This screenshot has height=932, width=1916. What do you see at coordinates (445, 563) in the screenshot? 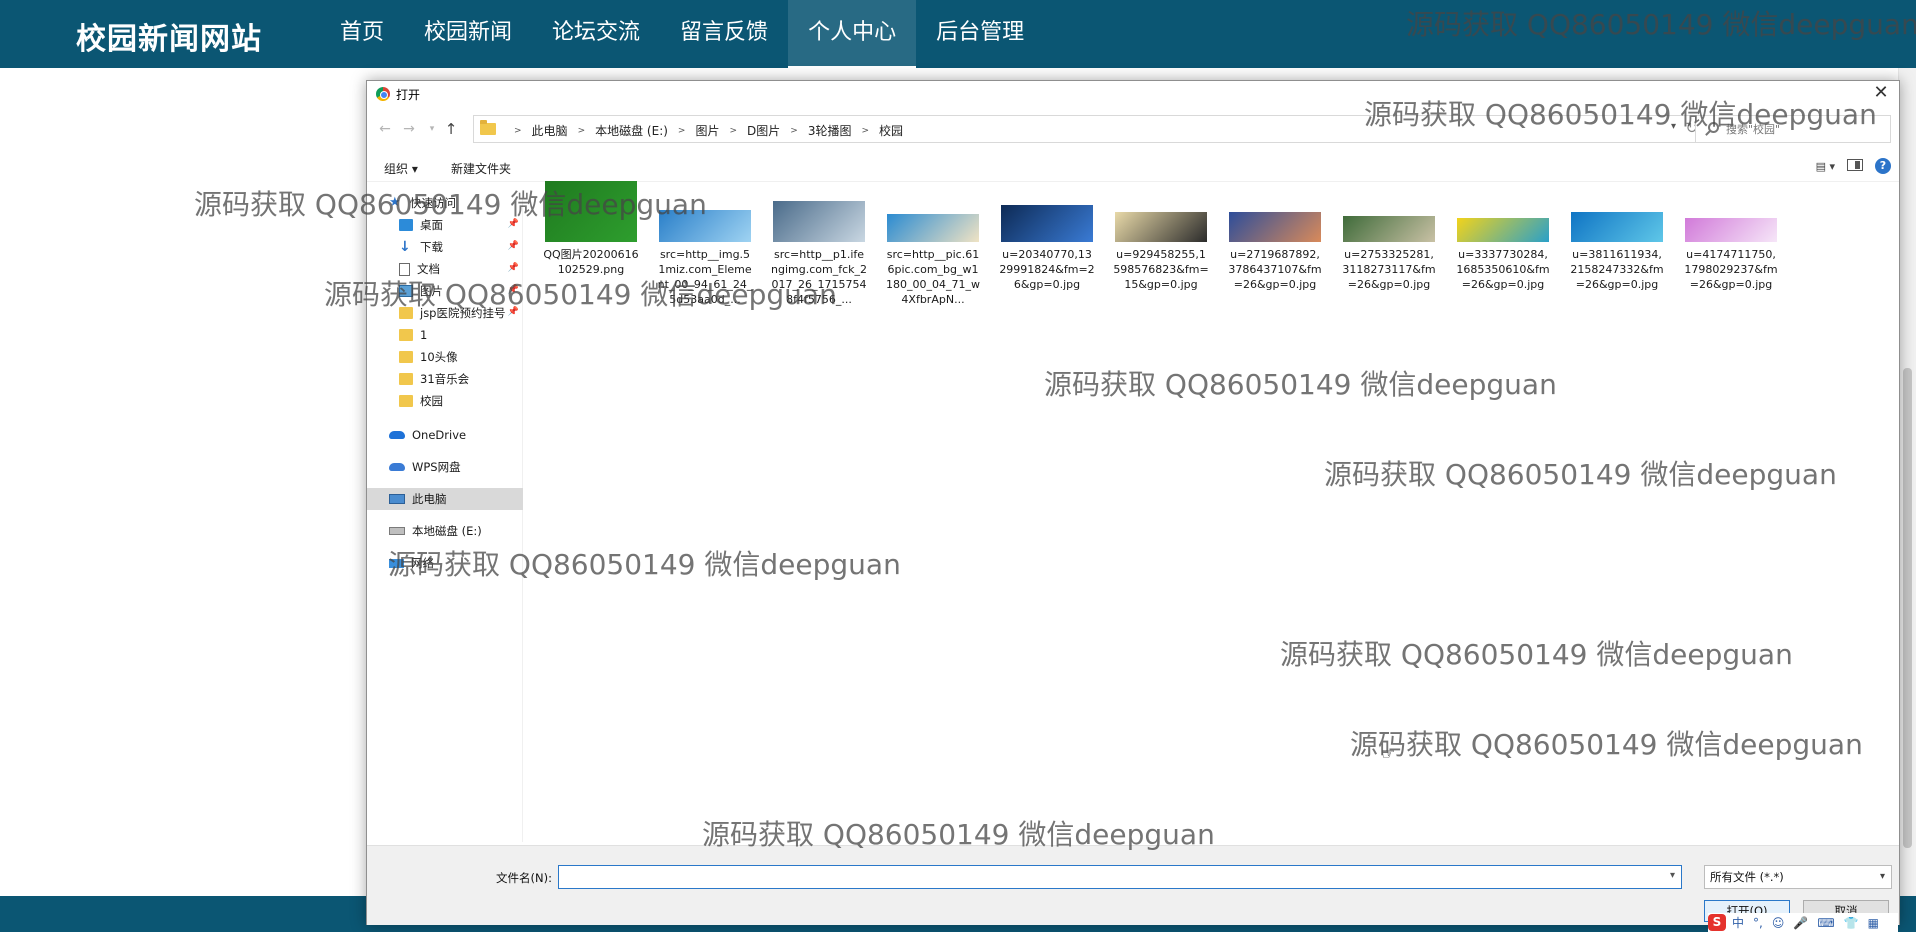
I see `nav-network: 网络` at bounding box center [445, 563].